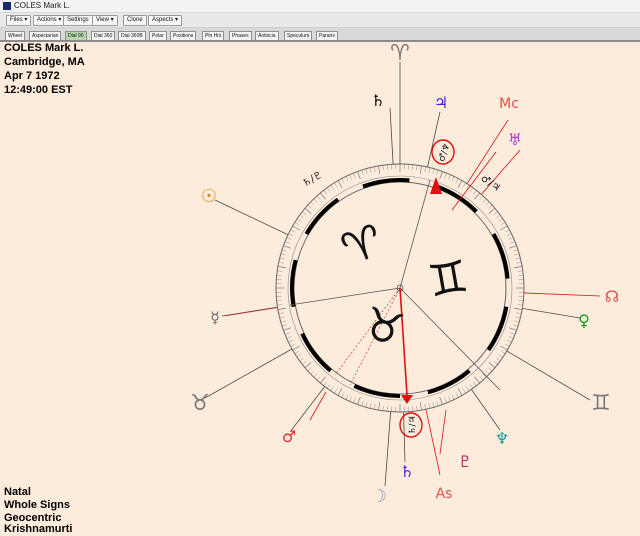 The image size is (640, 536). I want to click on midpoint-label-left: ♄/♇, so click(313, 179).